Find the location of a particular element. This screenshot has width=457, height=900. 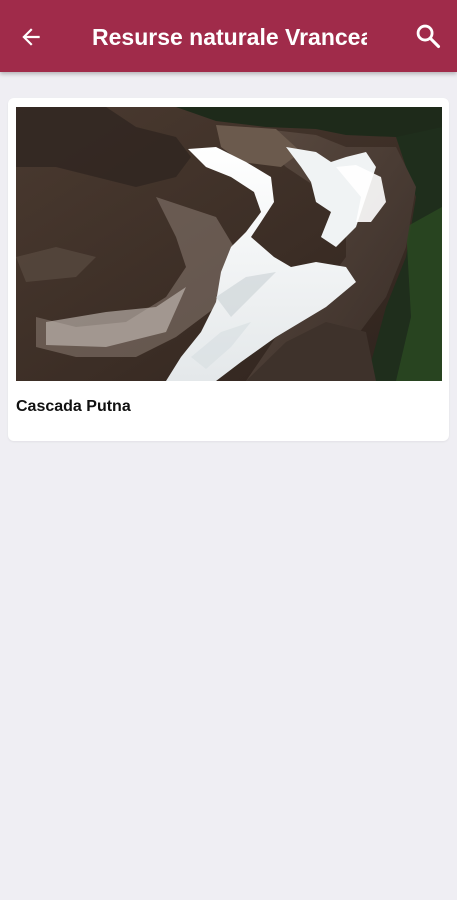

app-bar: Resurse naturale Vrancea is located at coordinates (228, 36).